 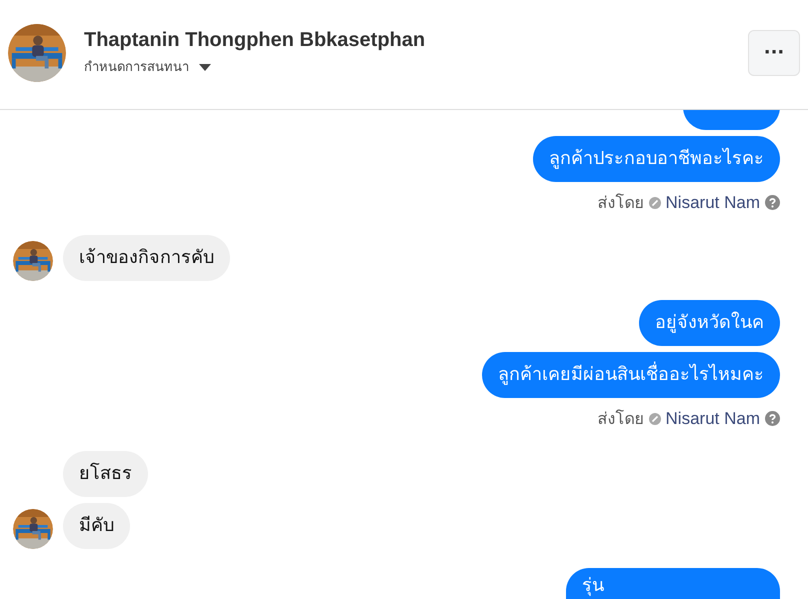 I want to click on caret-icon, so click(x=205, y=68).